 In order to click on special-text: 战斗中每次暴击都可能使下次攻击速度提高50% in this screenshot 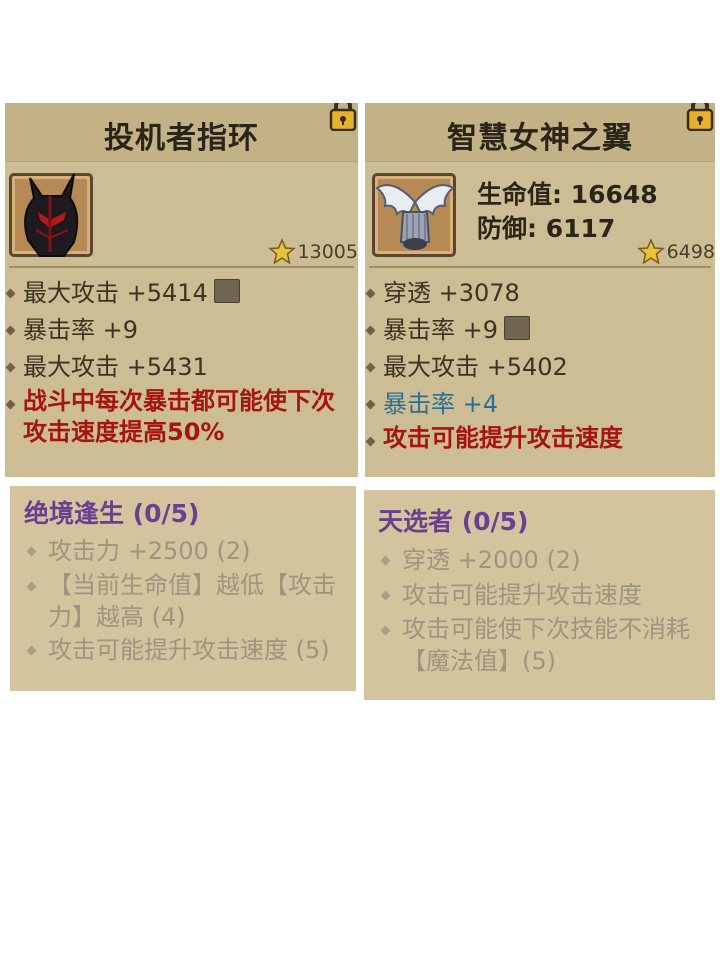, I will do `click(179, 416)`.